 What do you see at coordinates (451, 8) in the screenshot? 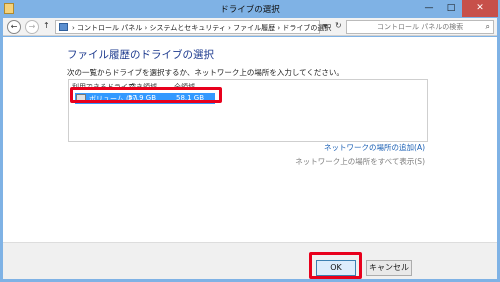
I see `maximize-button: □` at bounding box center [451, 8].